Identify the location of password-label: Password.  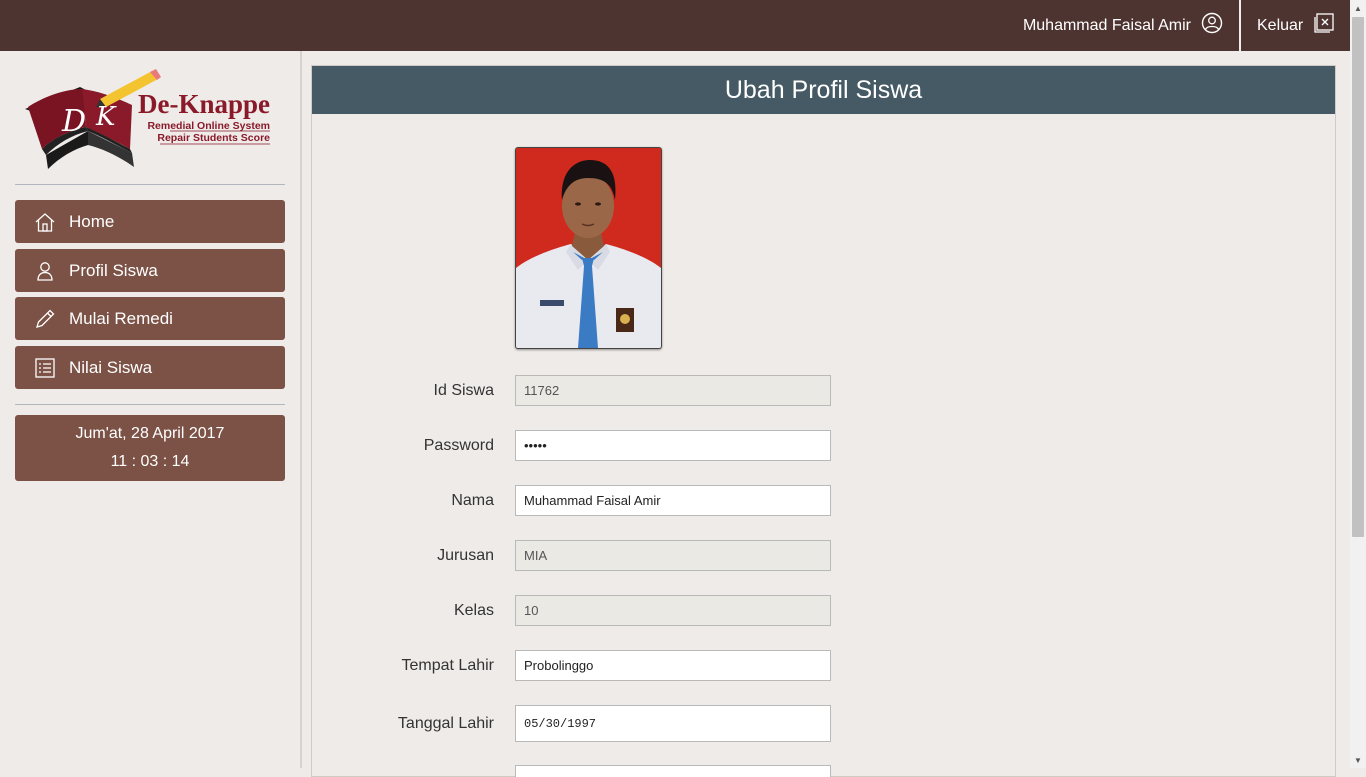
(458, 445).